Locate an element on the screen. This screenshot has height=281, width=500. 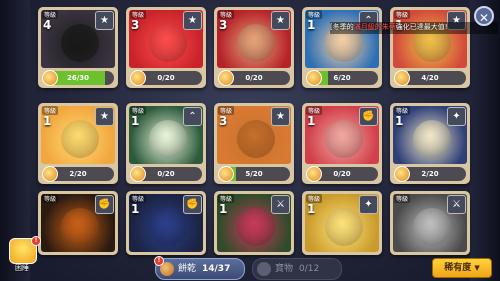
cookie-card: 等級 3 ★ 5/20 is located at coordinates (254, 143).